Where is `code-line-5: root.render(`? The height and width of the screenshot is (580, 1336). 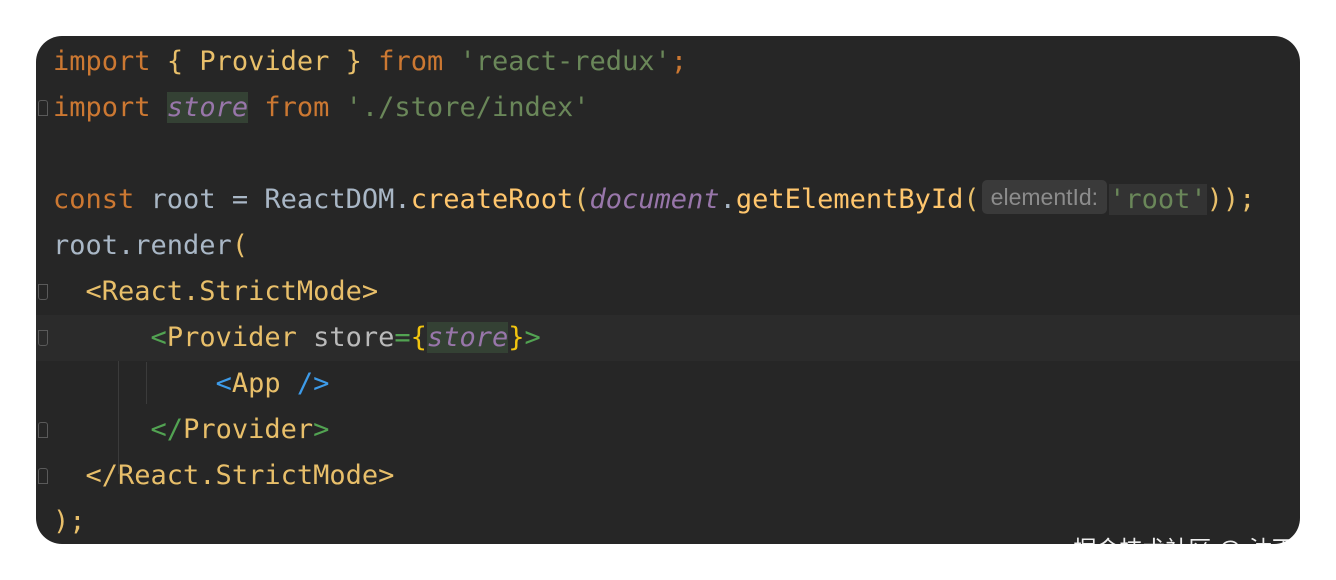 code-line-5: root.render( is located at coordinates (668, 246).